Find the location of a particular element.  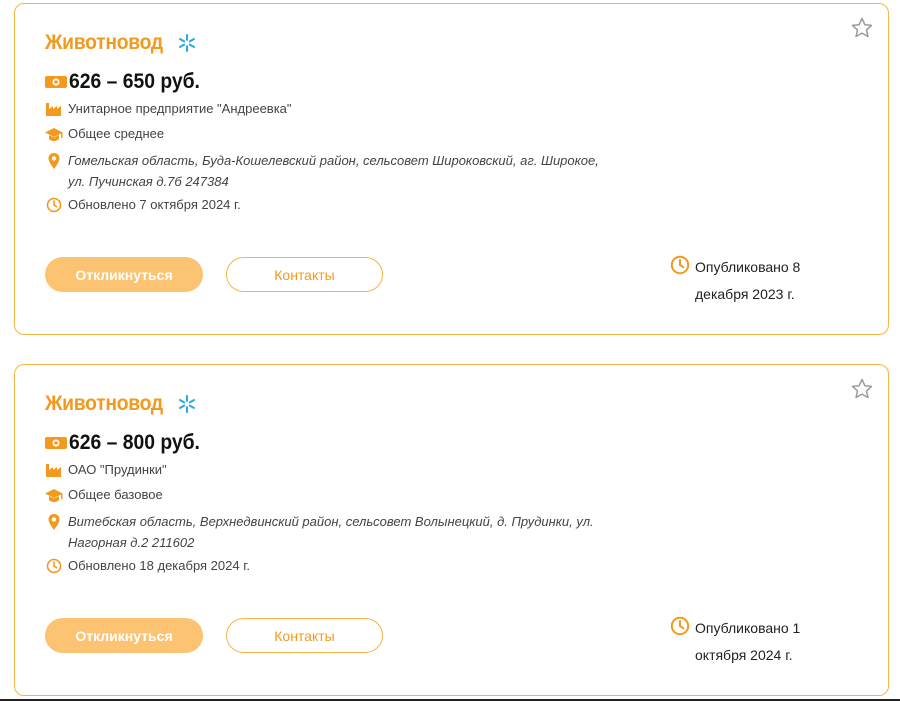

salary: 626 – 800 руб. is located at coordinates (134, 442).